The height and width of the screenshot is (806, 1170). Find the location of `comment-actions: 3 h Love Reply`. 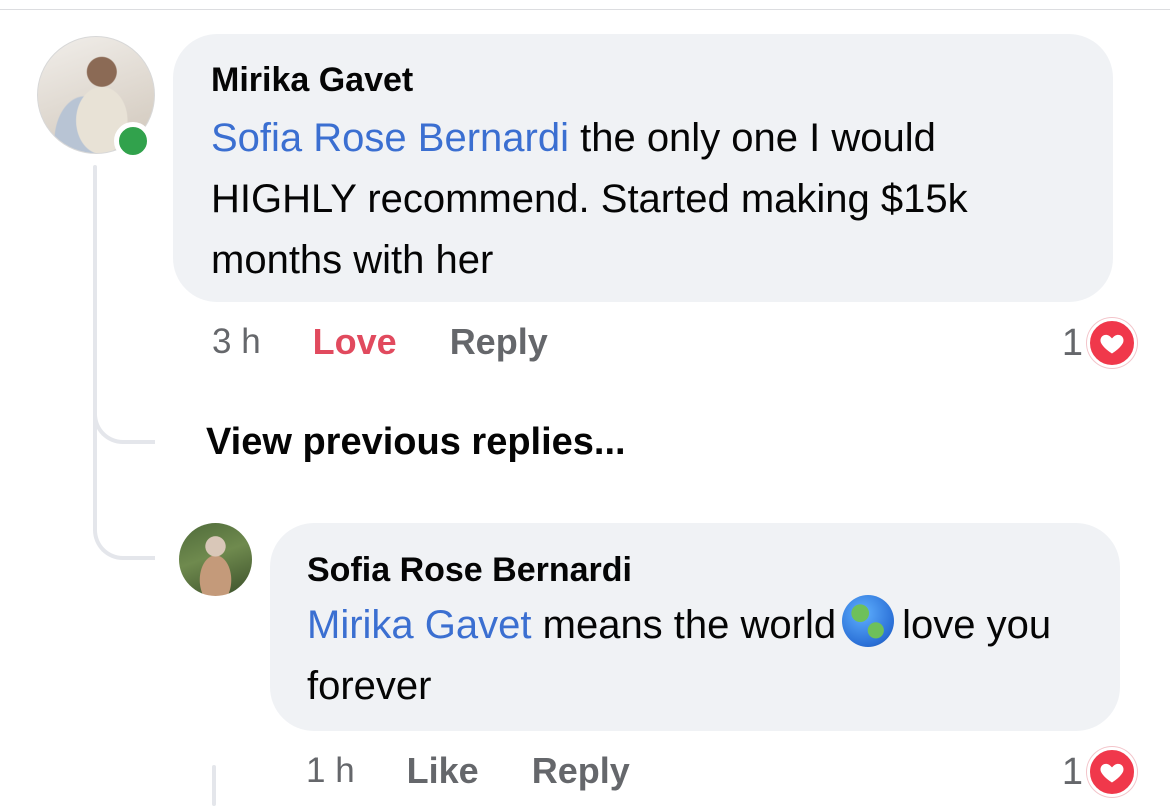

comment-actions: 3 h Love Reply is located at coordinates (406, 342).